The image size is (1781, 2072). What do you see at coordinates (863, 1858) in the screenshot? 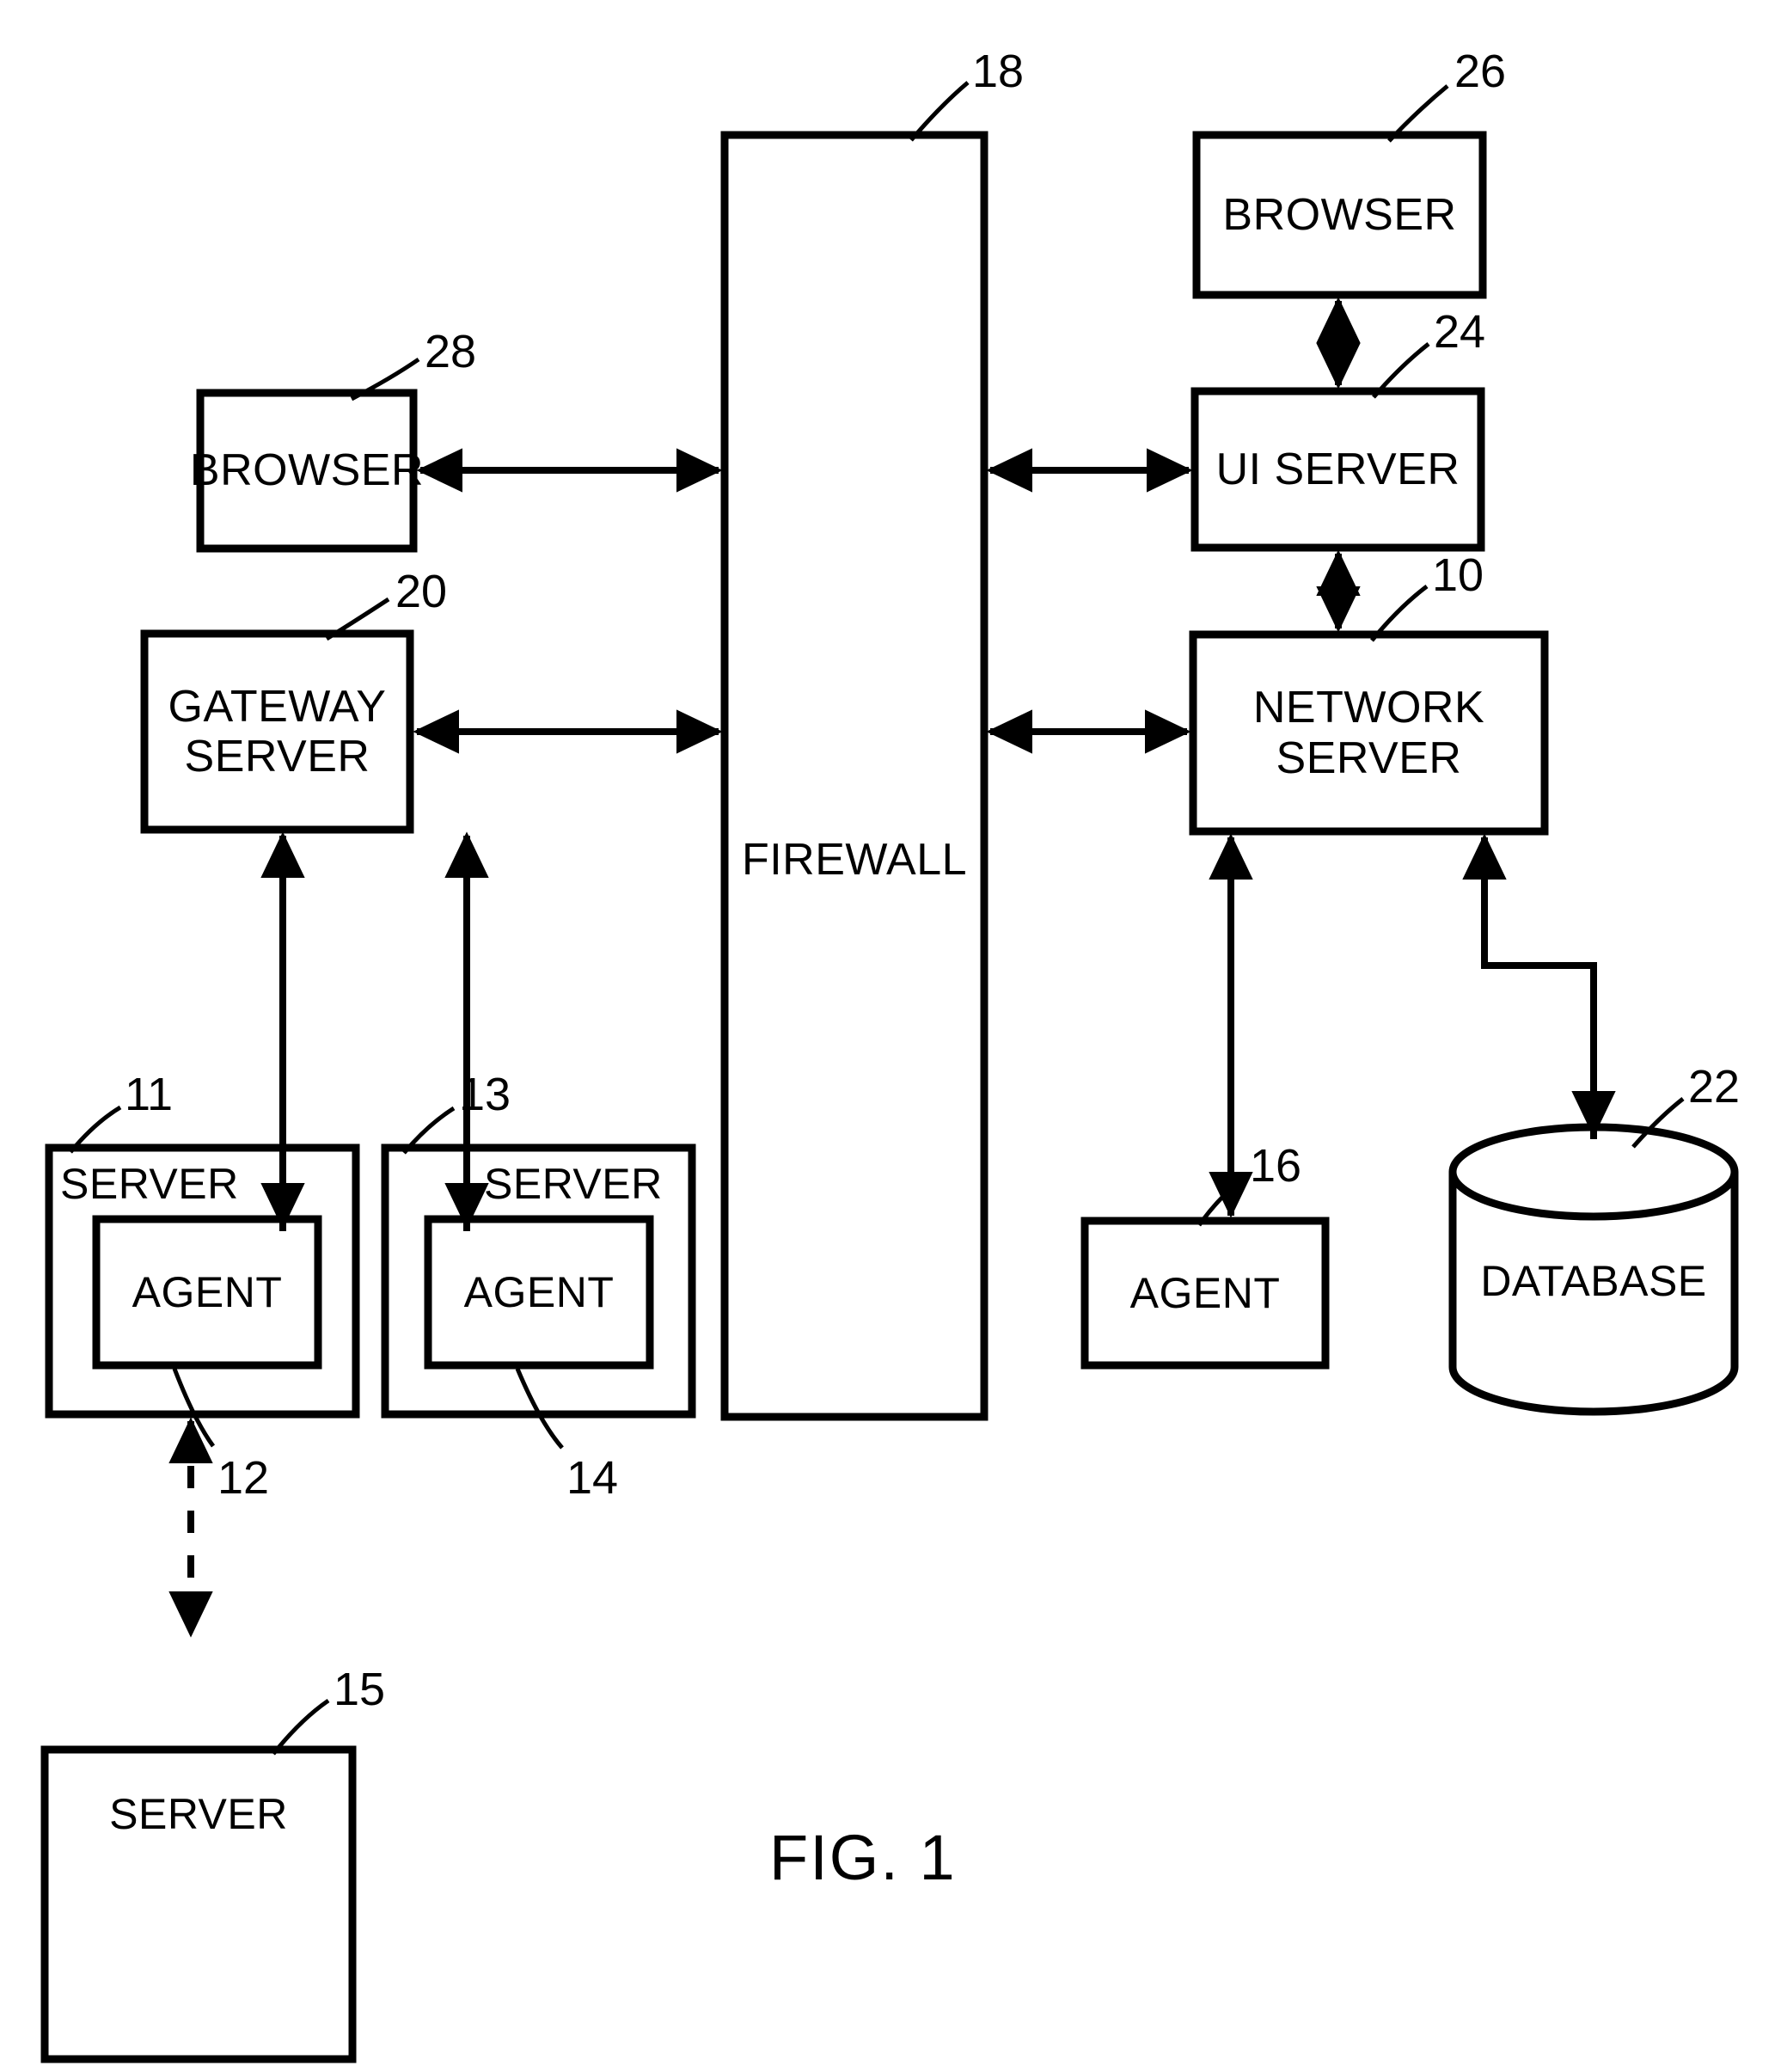
I see `figure-caption: FIG. 1` at bounding box center [863, 1858].